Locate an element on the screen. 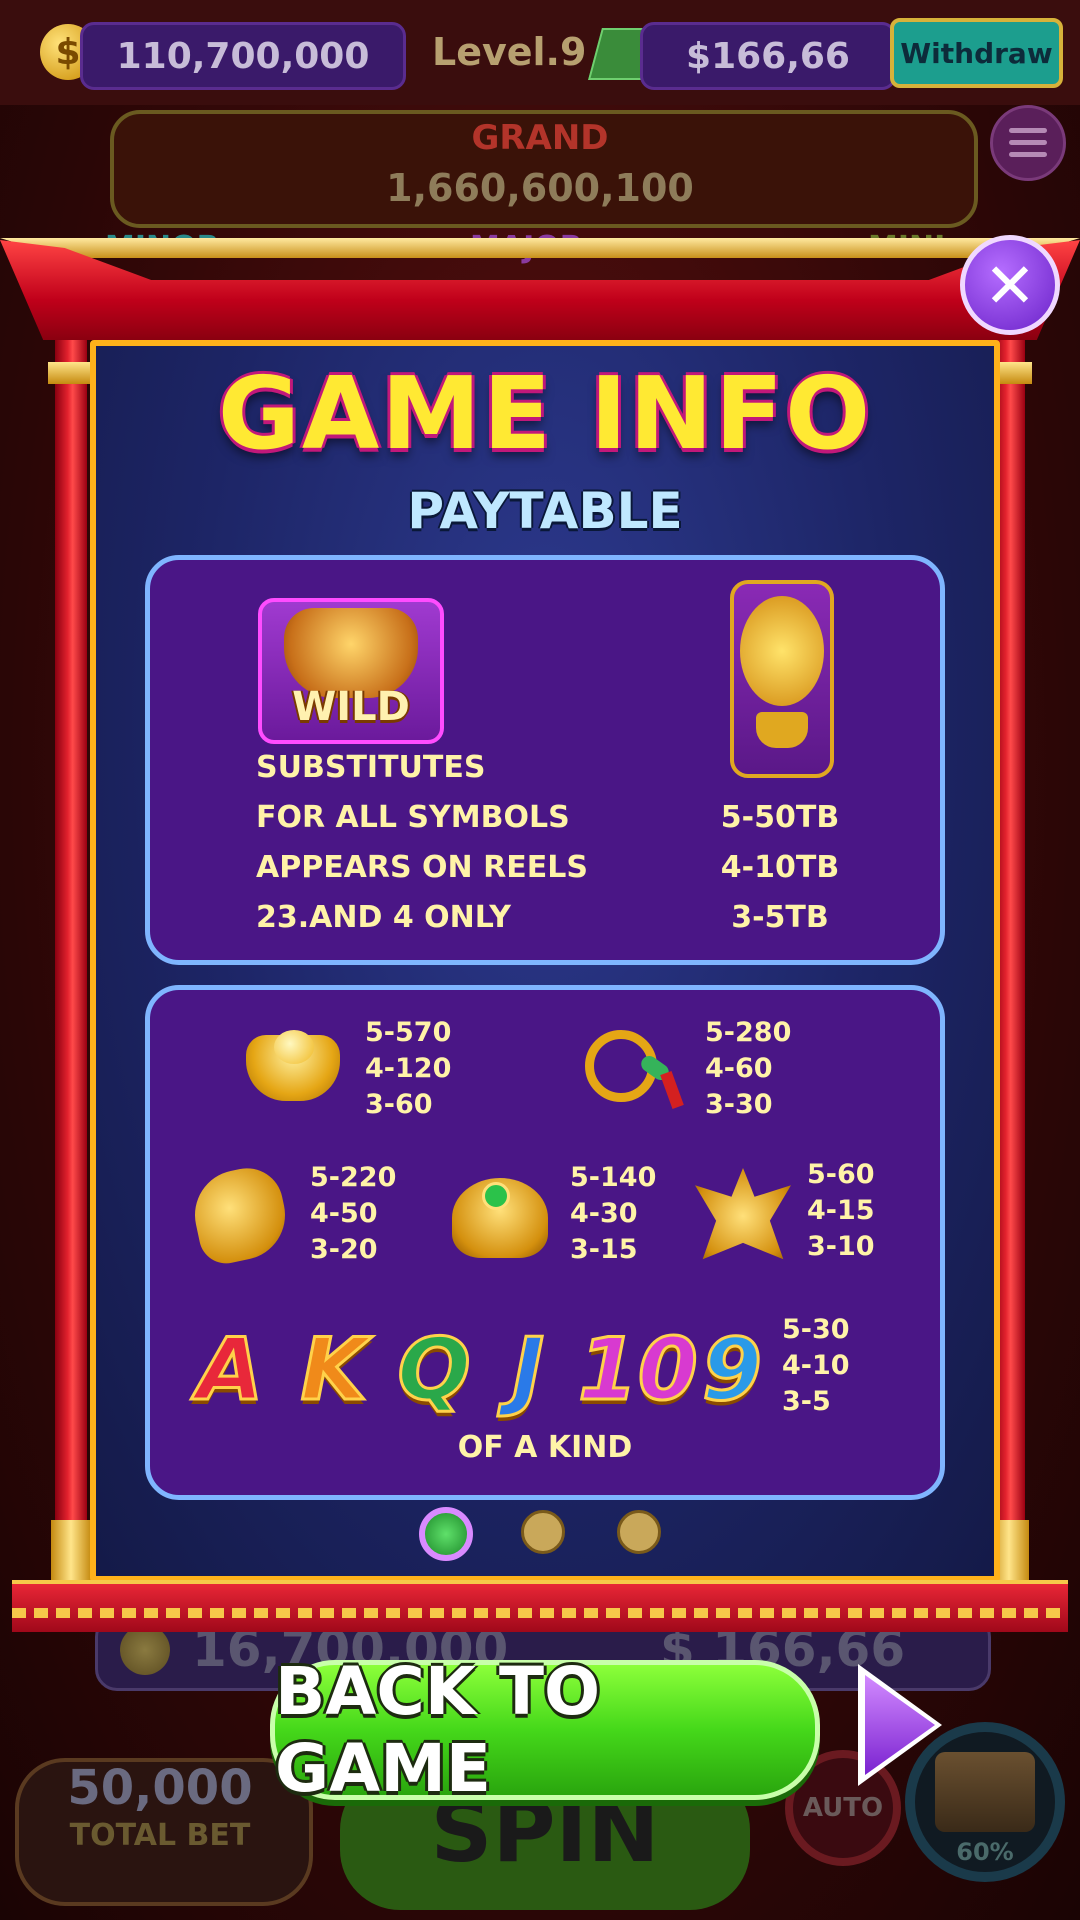 The height and width of the screenshot is (1920, 1080). symbol-pays: 5-140 4-30 3-15 is located at coordinates (613, 1213).